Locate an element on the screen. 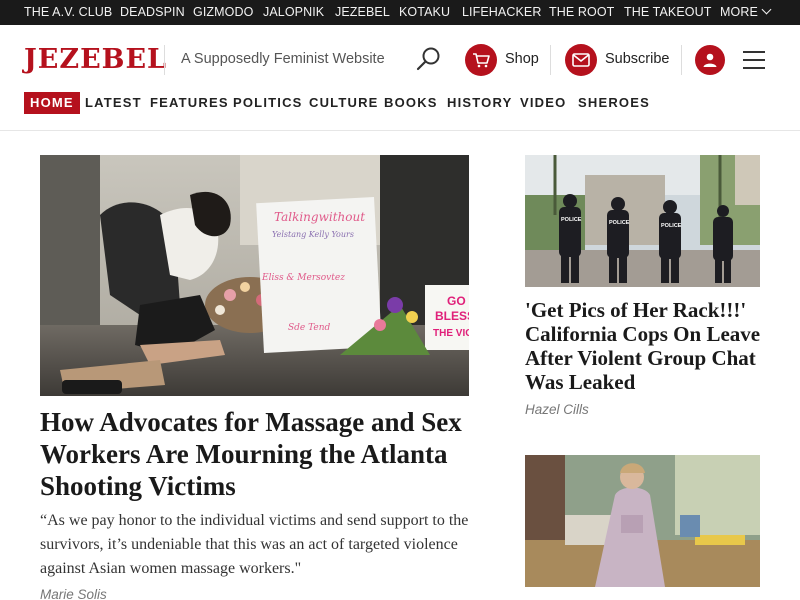 Image resolution: width=800 pixels, height=600 pixels. network-link-avclub: THE A.V. CLUB is located at coordinates (68, 12).